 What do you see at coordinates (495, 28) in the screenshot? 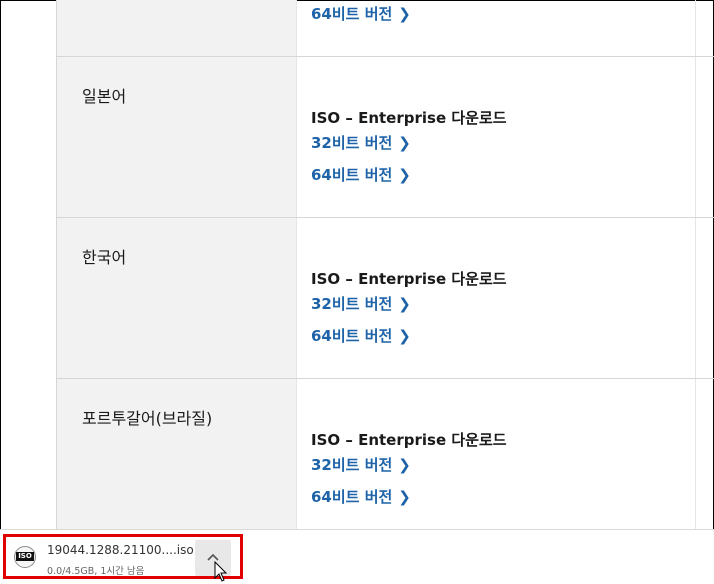
I see `download-cell: 64비트 버전 ❯` at bounding box center [495, 28].